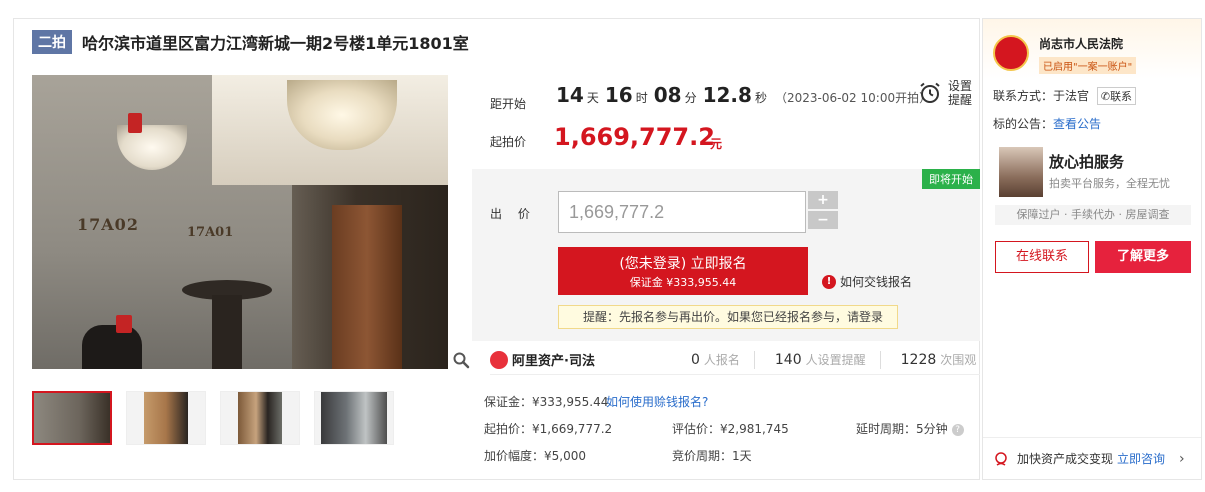 The width and height of the screenshot is (1205, 492). What do you see at coordinates (513, 214) in the screenshot?
I see `bid-label: 出 价` at bounding box center [513, 214].